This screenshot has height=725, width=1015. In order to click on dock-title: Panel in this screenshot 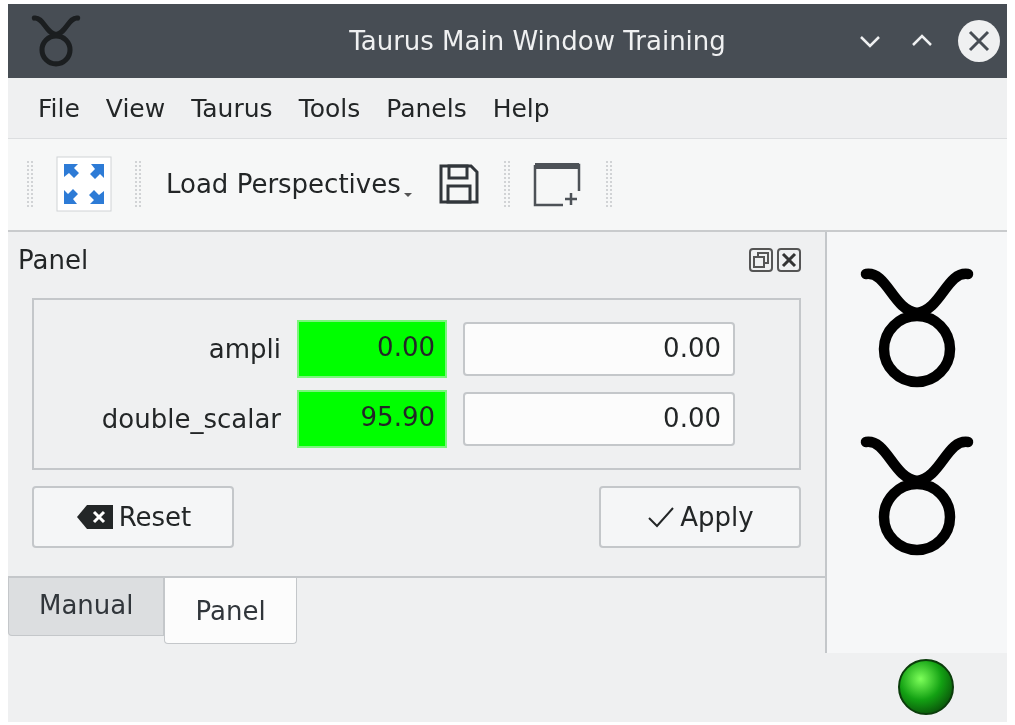, I will do `click(54, 260)`.